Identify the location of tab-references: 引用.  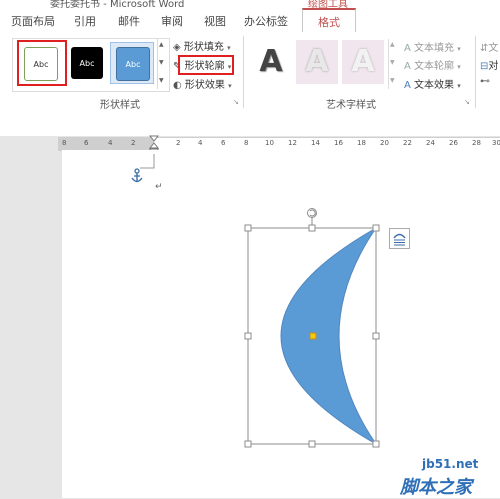
(85, 21).